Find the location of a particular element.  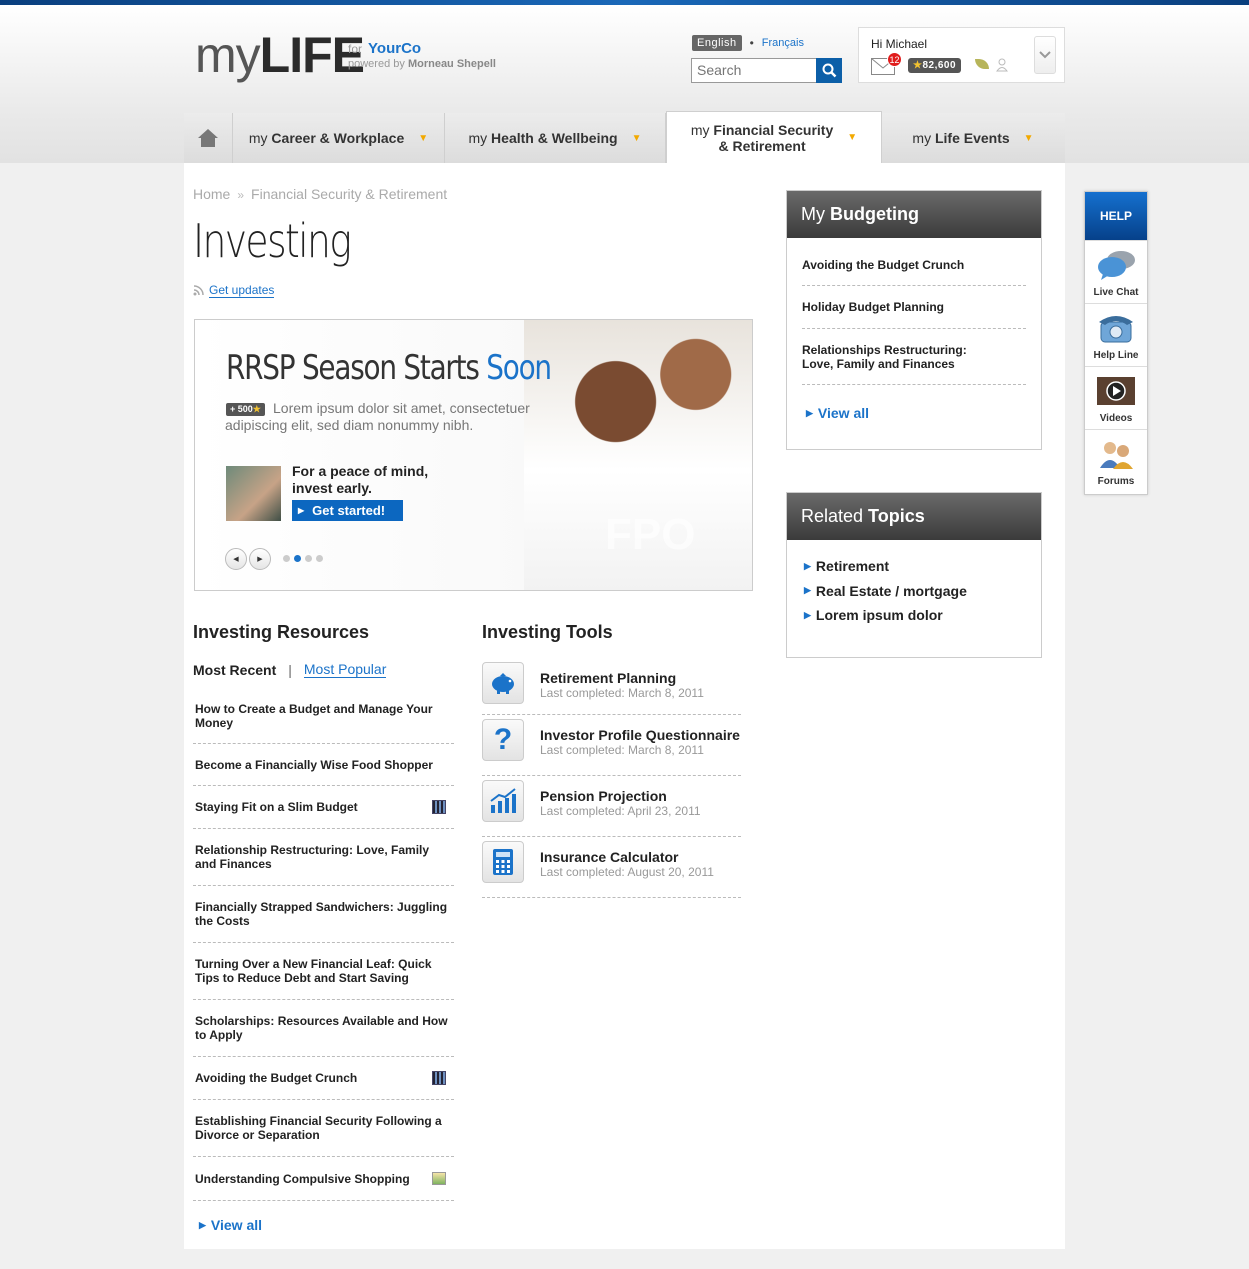

resource-item: Become a Financially Wise Food Shopper is located at coordinates (323, 765).